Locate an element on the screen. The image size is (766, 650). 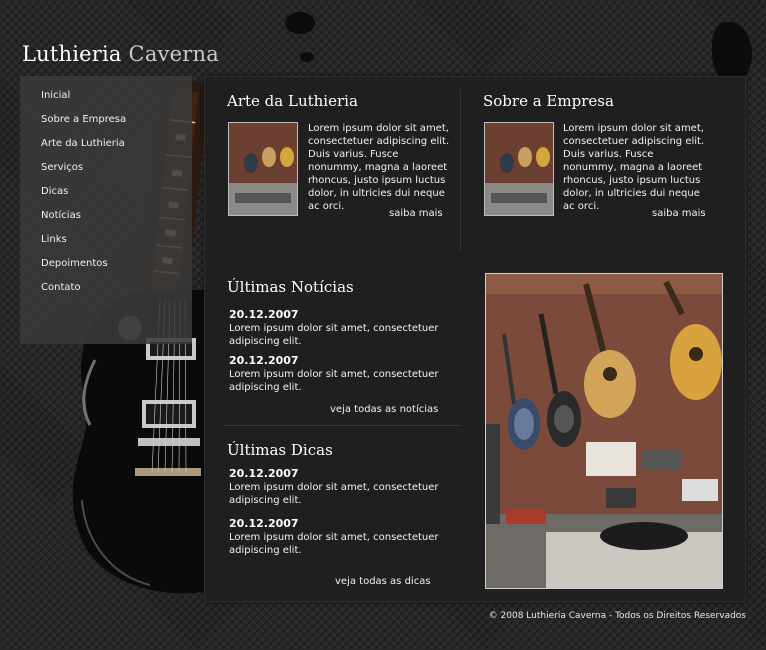
nav-item-arte-da-luthieria: Arte da Luthieria is located at coordinates (116, 144).